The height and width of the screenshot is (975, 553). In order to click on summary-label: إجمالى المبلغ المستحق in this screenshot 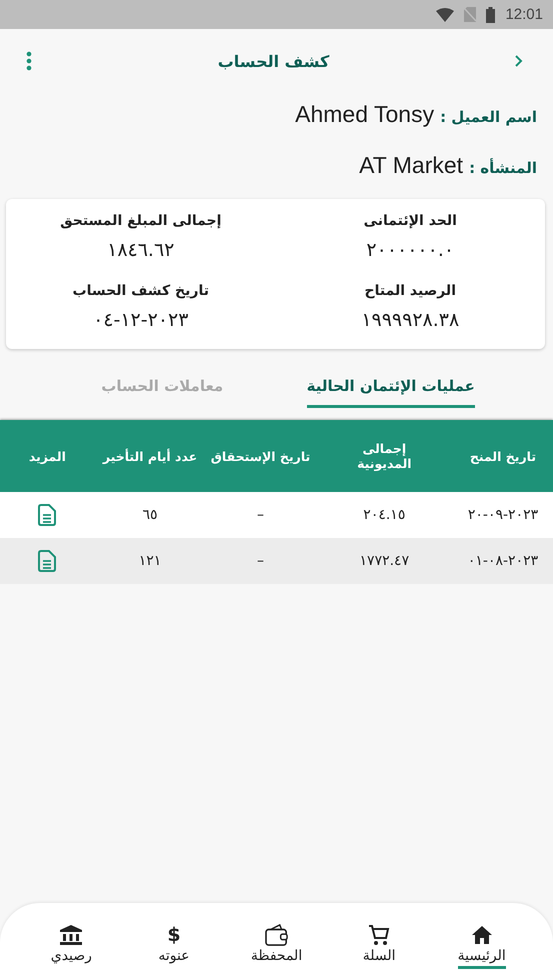, I will do `click(141, 221)`.